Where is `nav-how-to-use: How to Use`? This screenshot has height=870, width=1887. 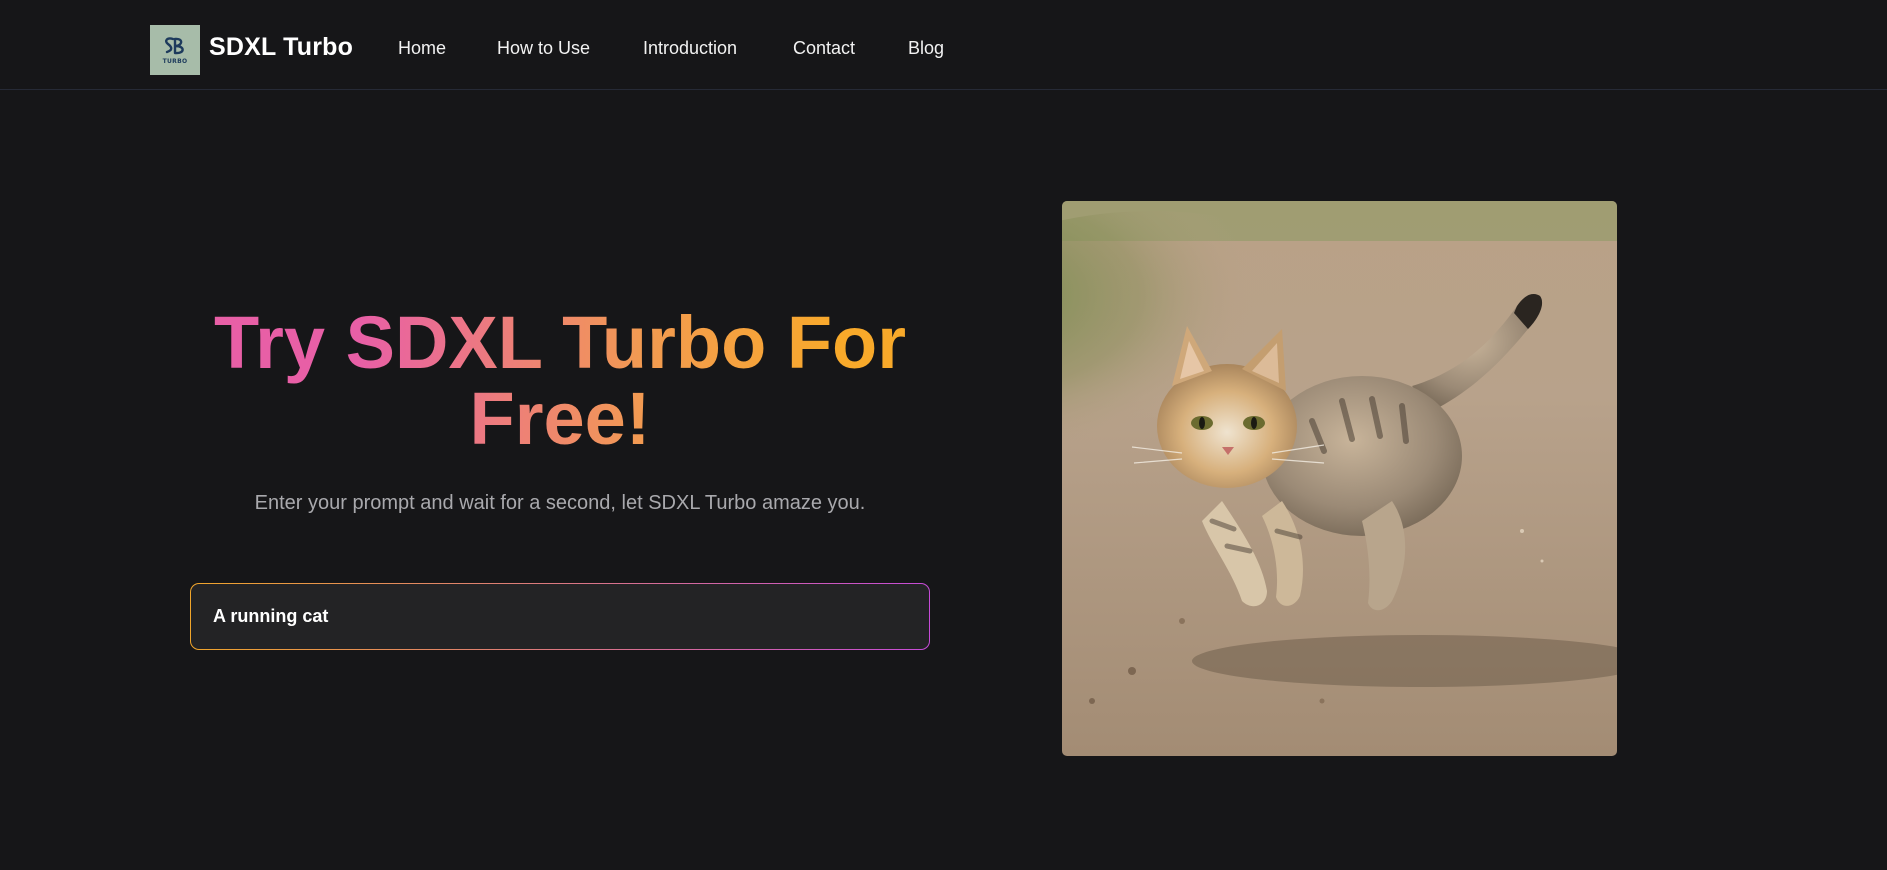
nav-how-to-use: How to Use is located at coordinates (543, 48).